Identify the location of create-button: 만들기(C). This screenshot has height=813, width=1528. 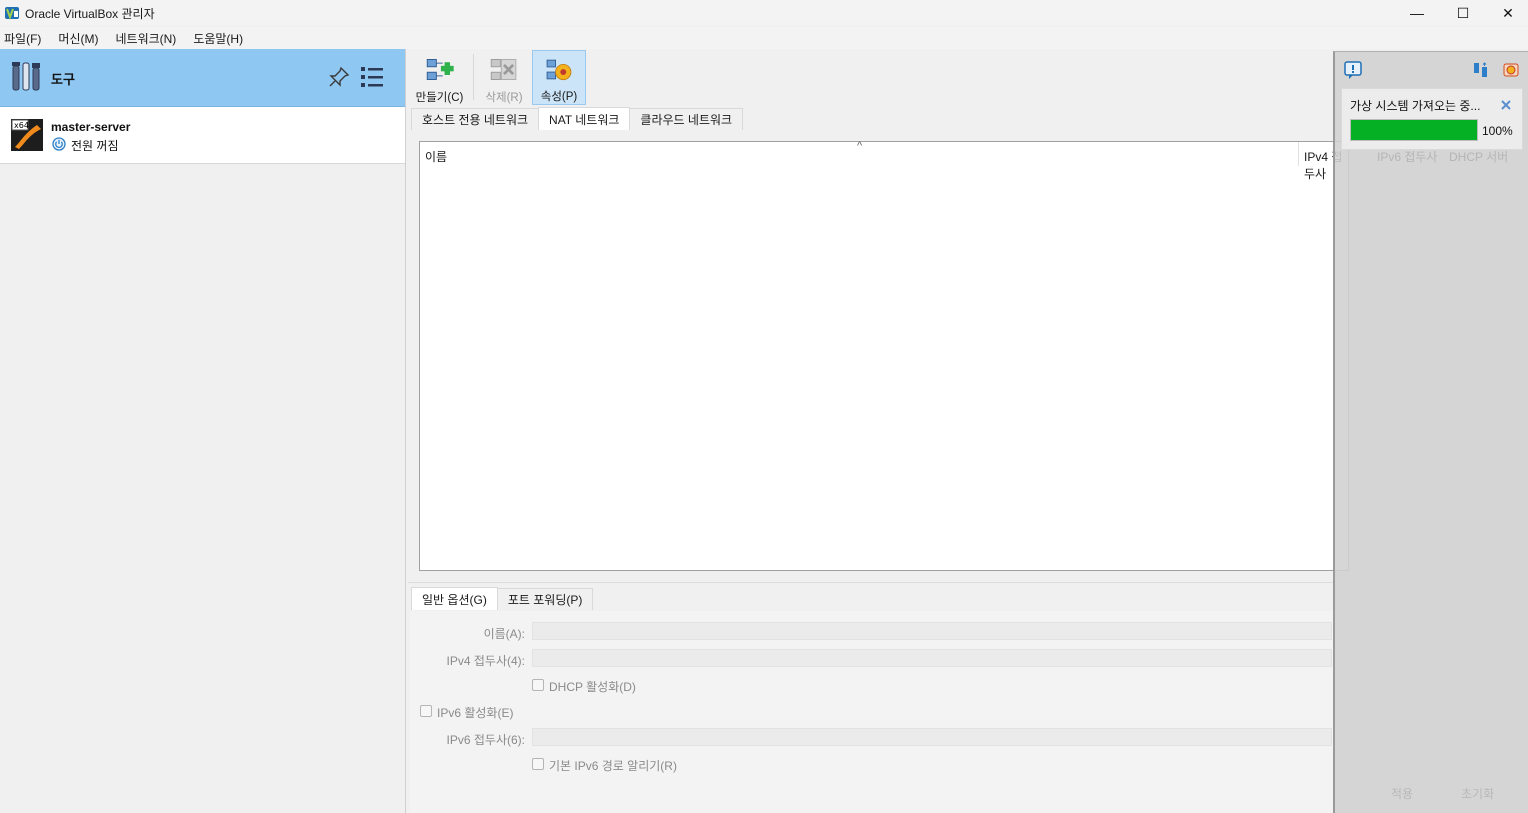
(439, 77).